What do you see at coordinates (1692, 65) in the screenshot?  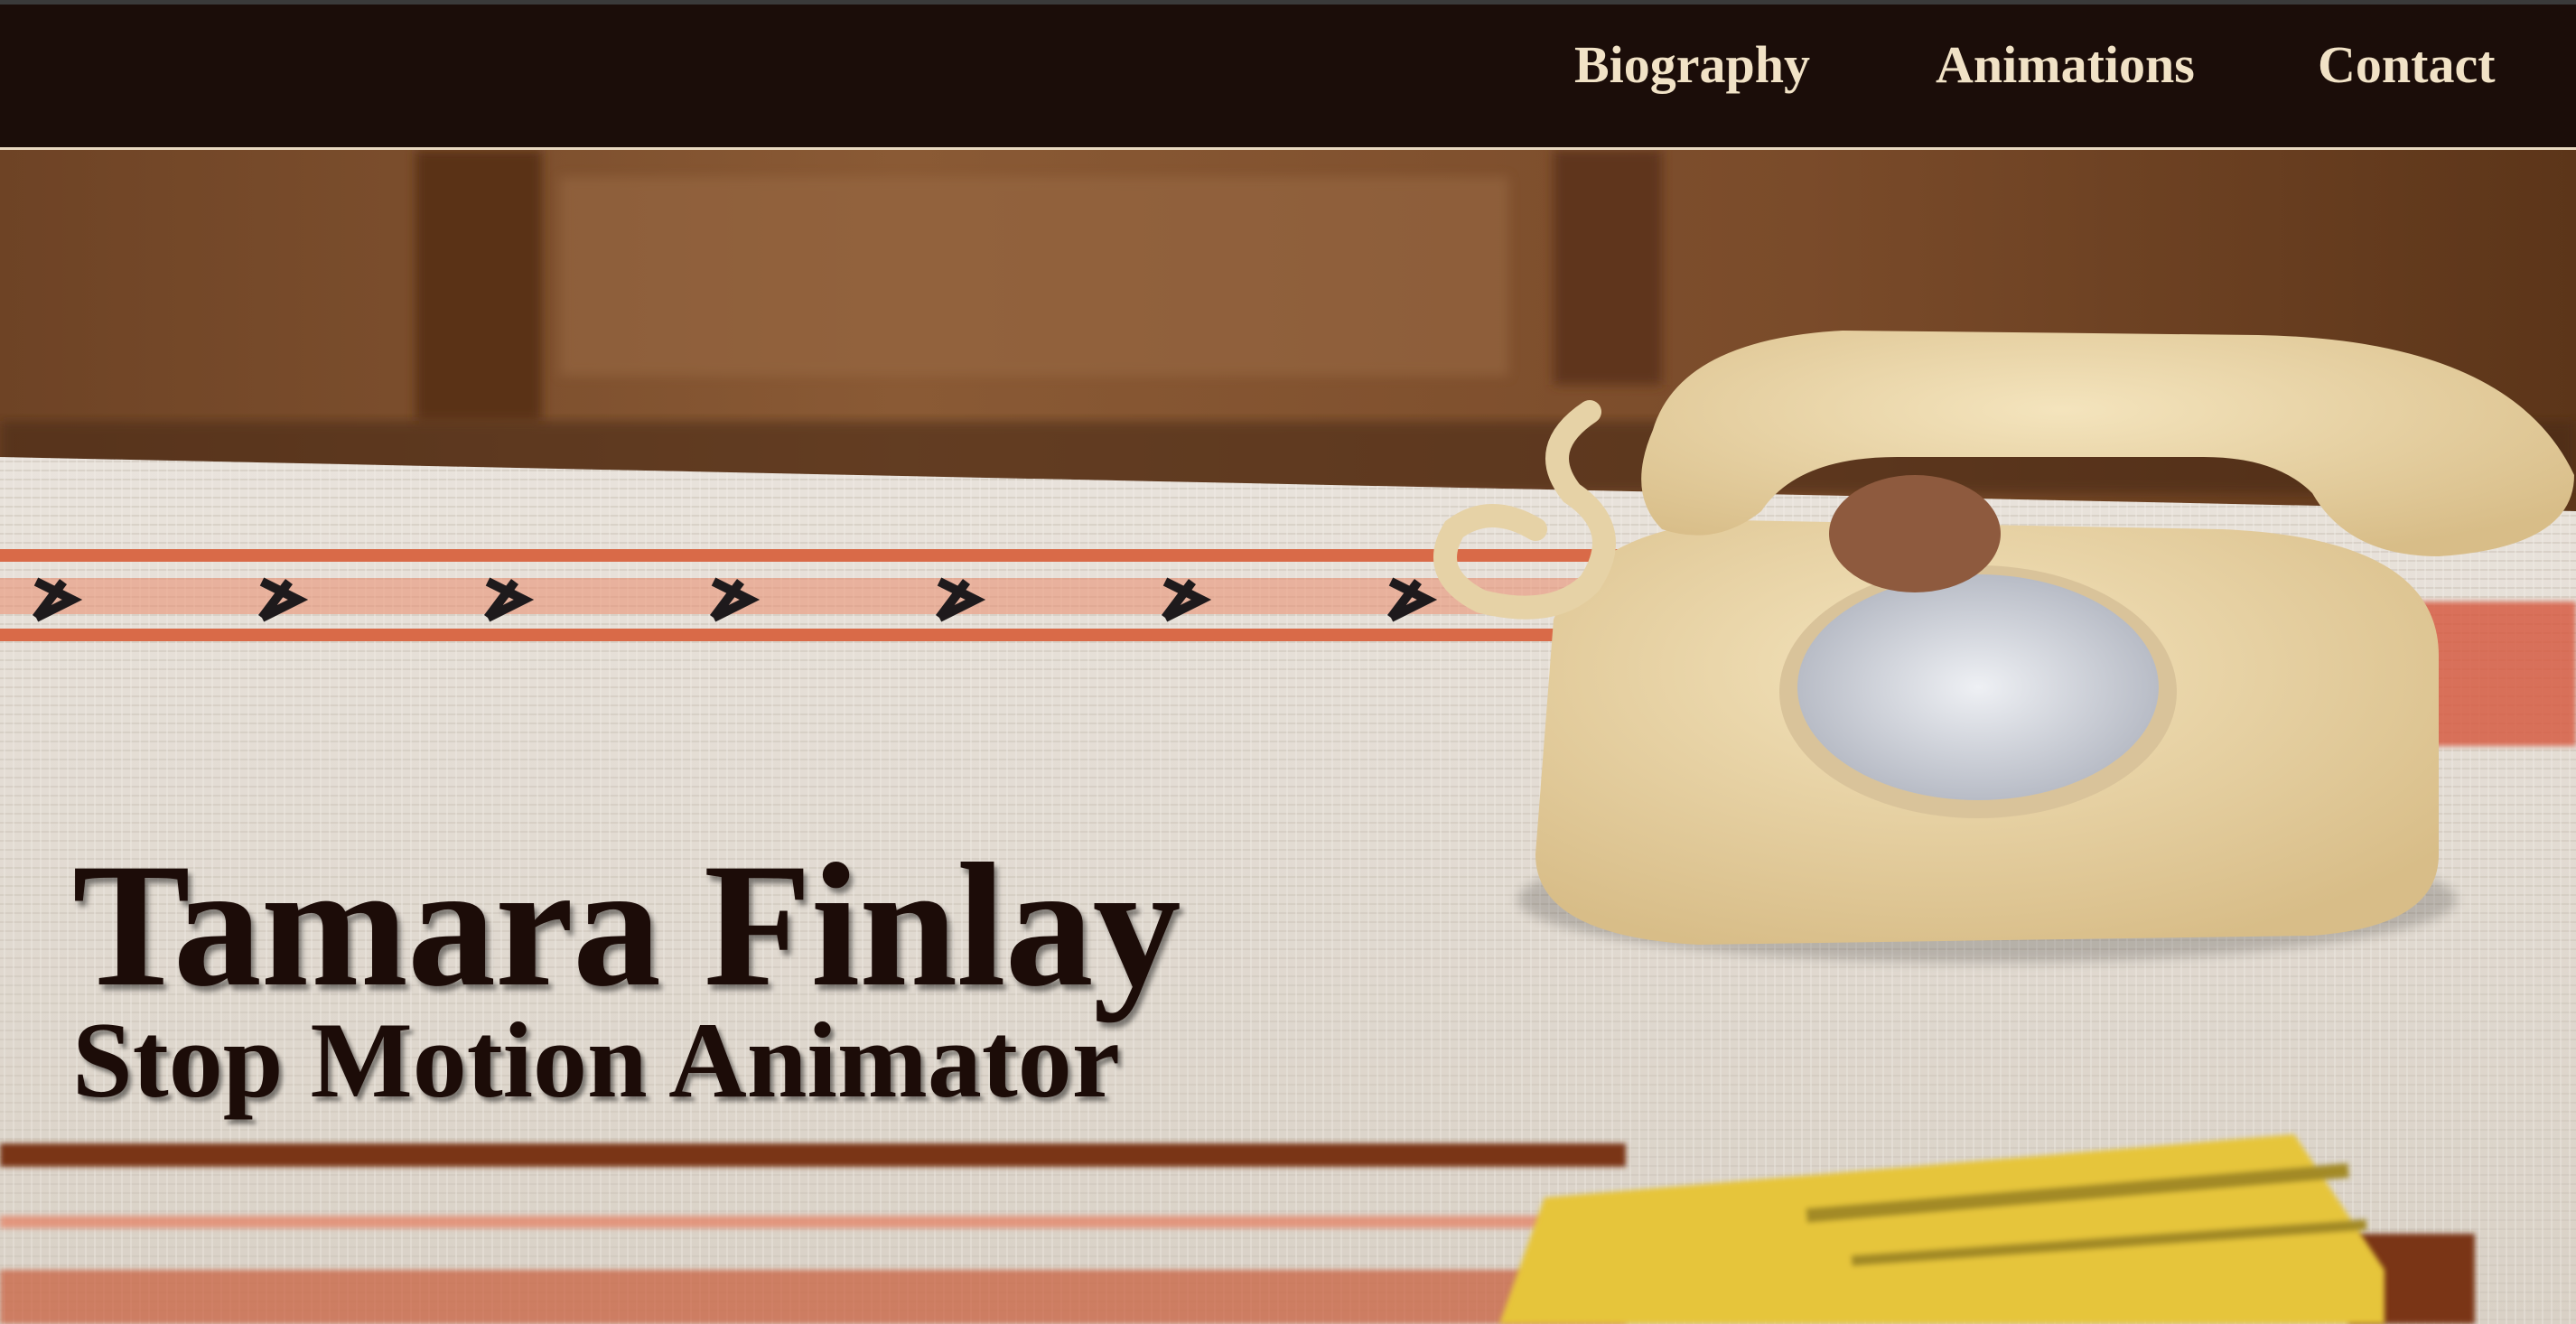 I see `nav-link-biography: Biography` at bounding box center [1692, 65].